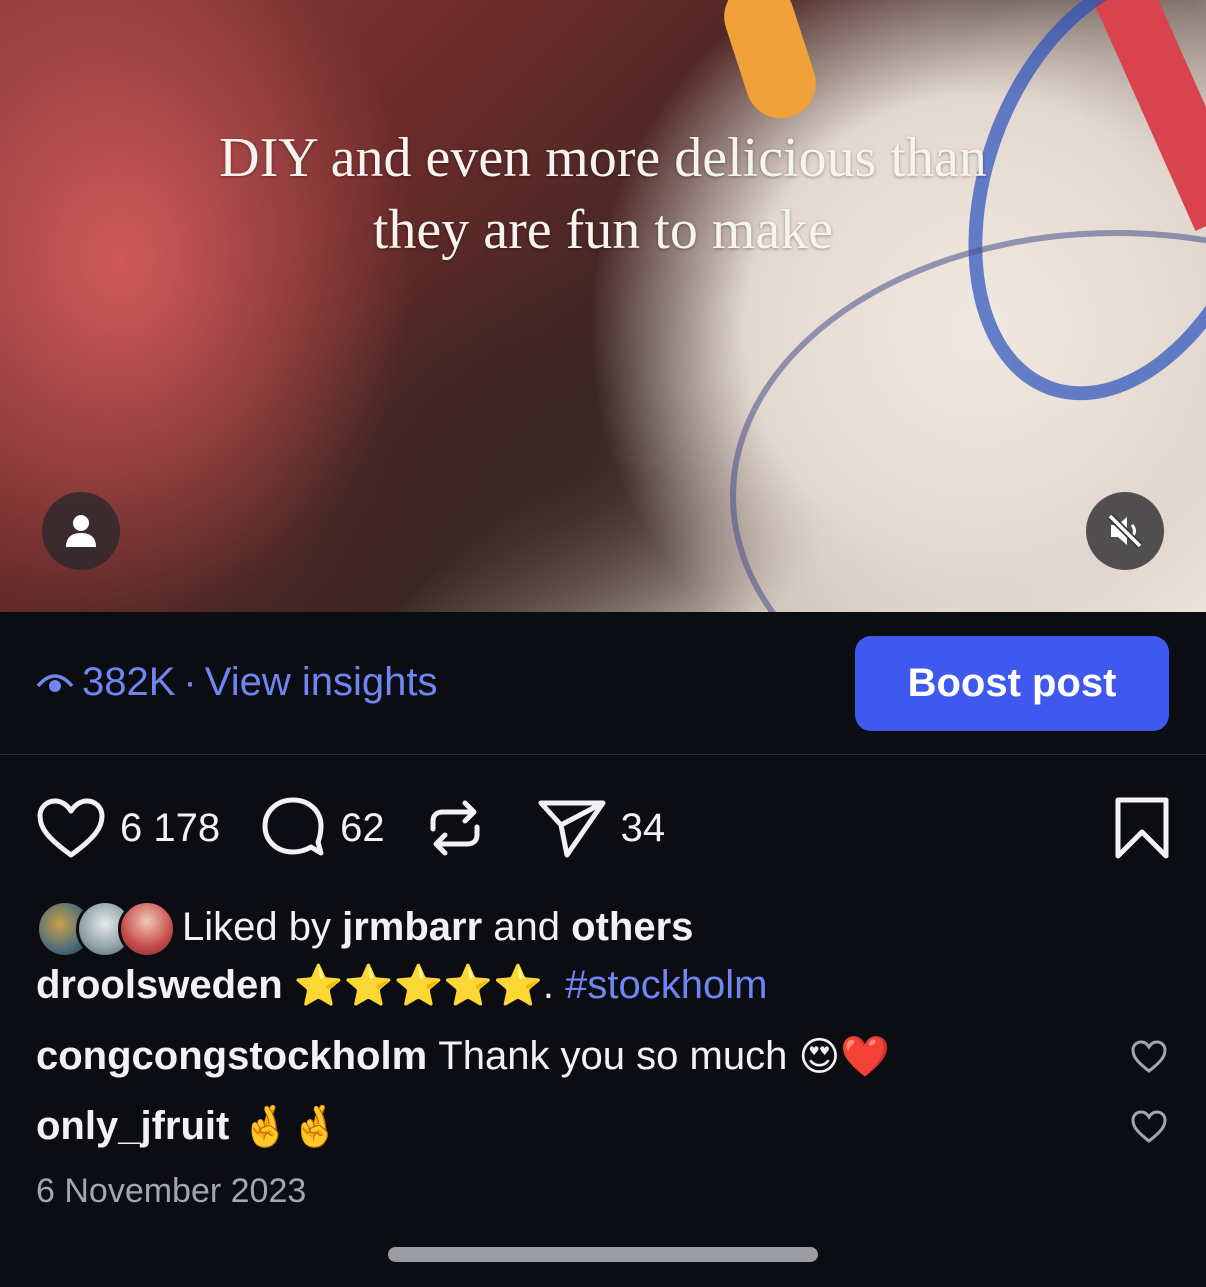 The height and width of the screenshot is (1287, 1206). I want to click on comment-text: Thank you so much, so click(613, 1056).